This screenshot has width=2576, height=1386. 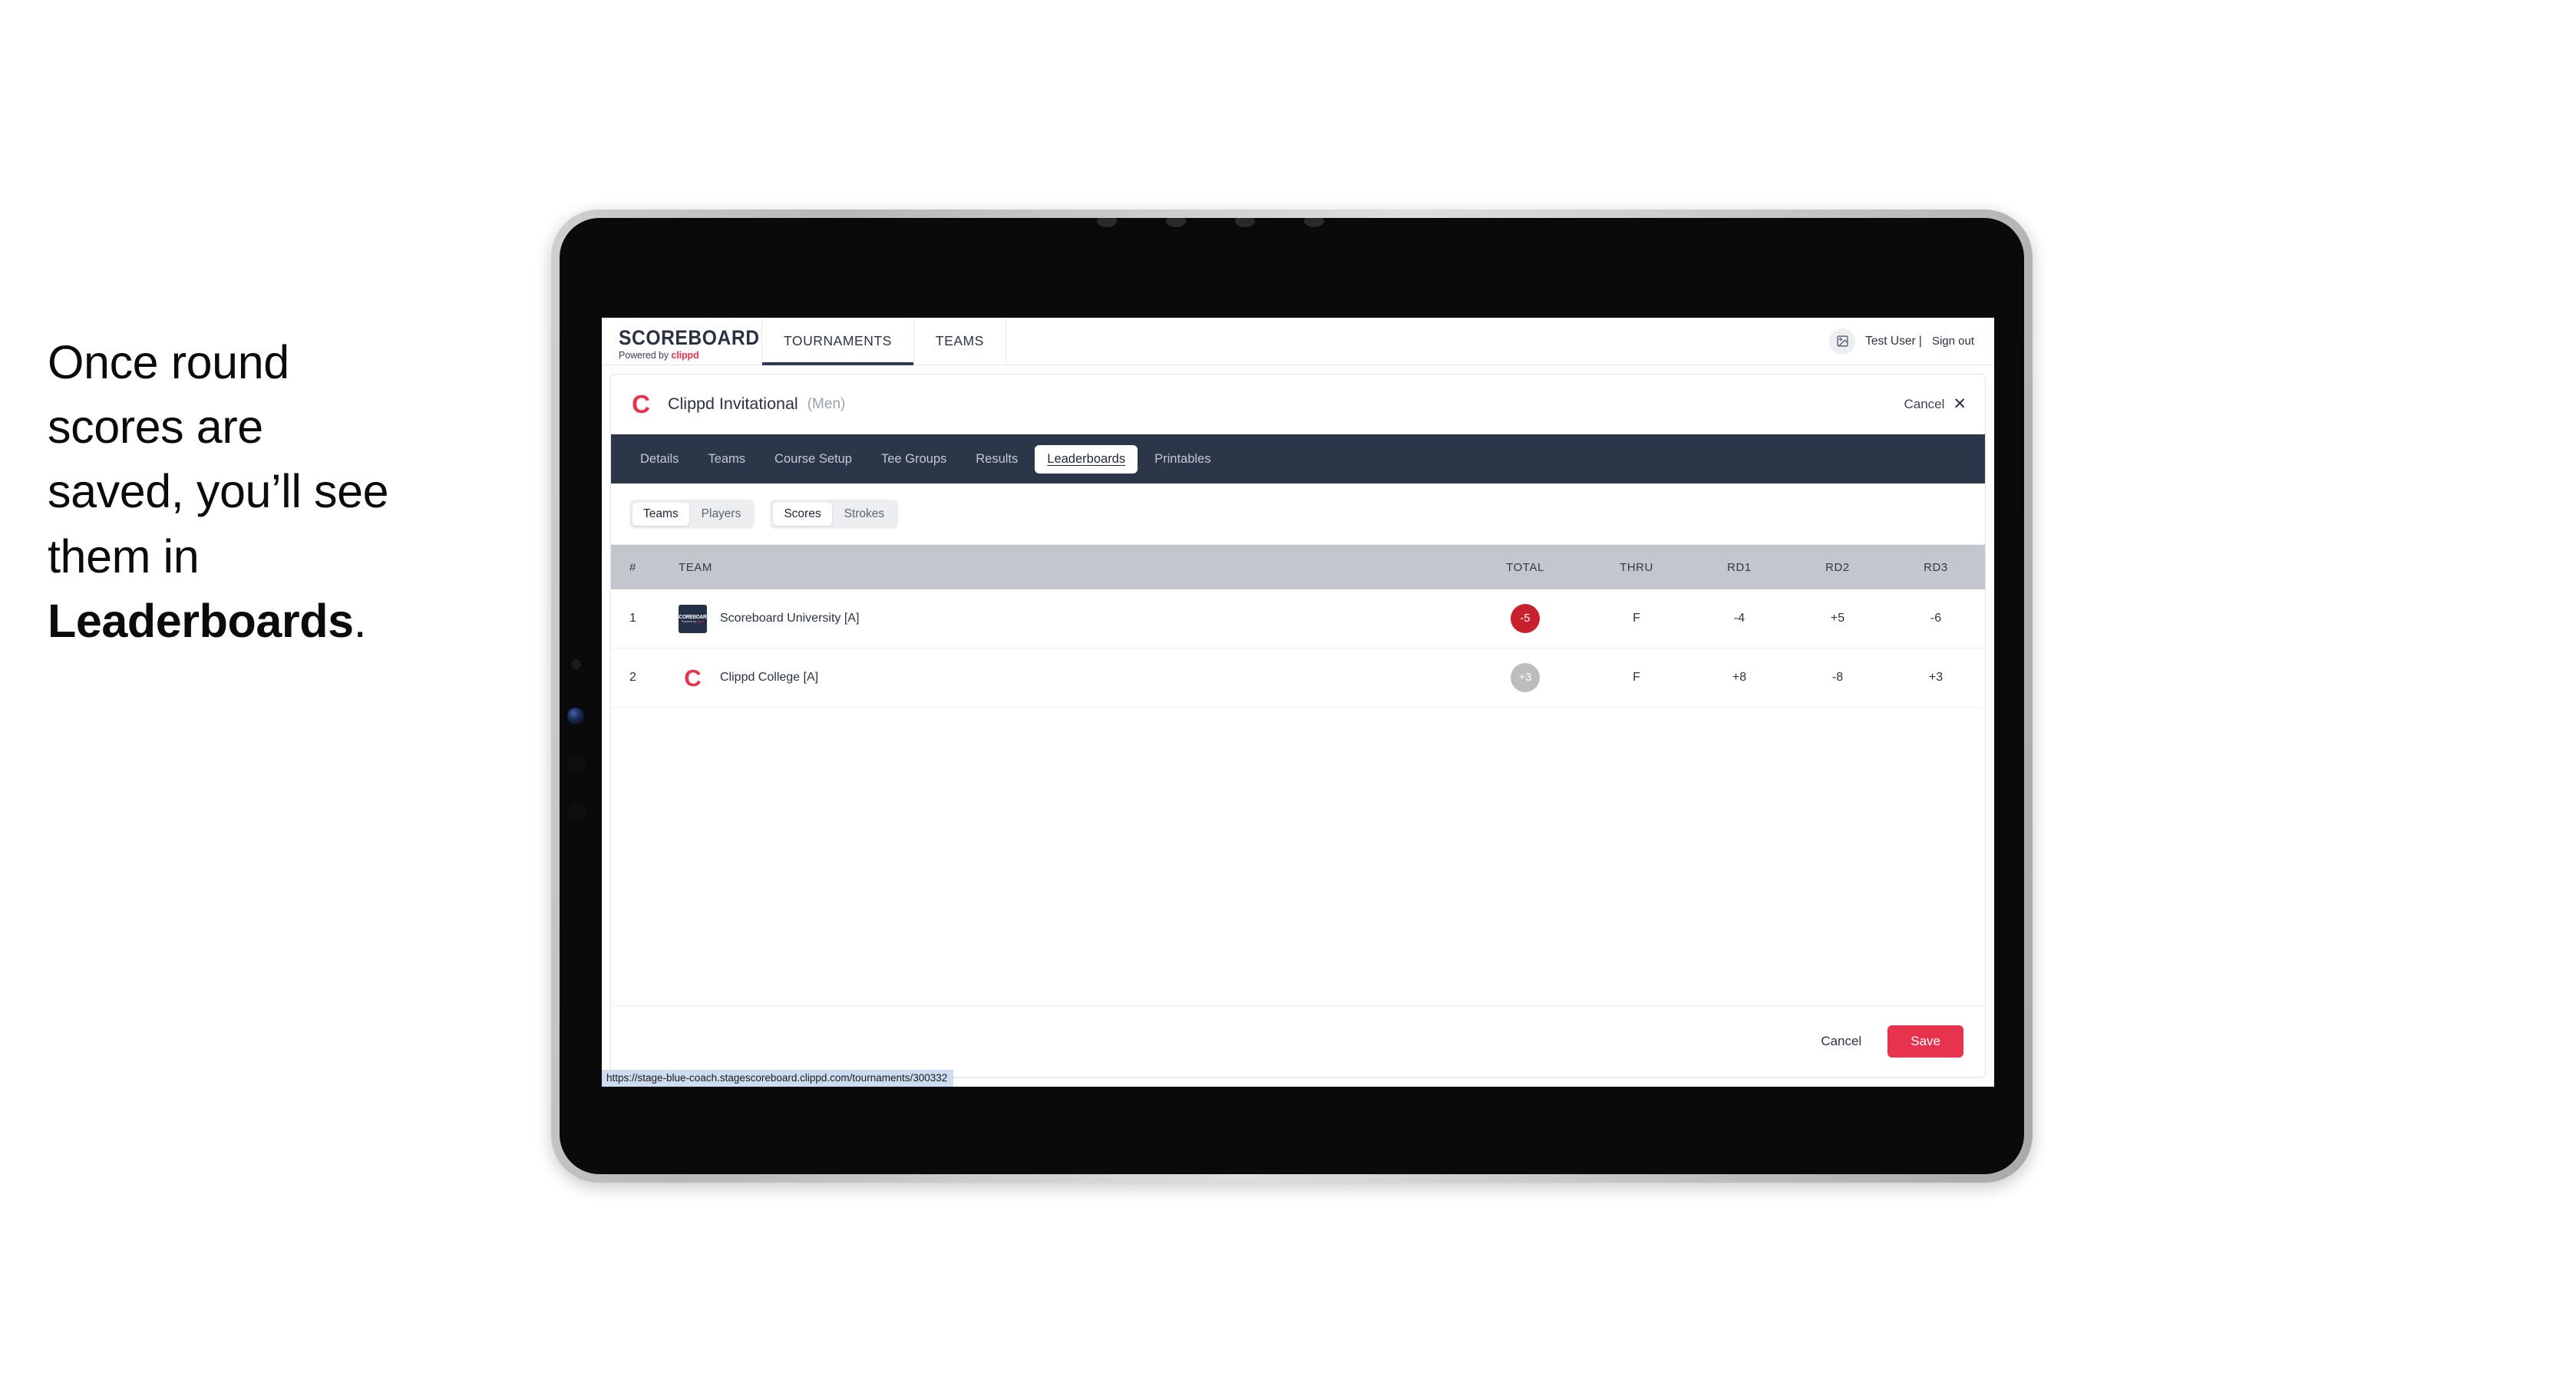 I want to click on brand-tagline: Powered by clippd, so click(x=690, y=355).